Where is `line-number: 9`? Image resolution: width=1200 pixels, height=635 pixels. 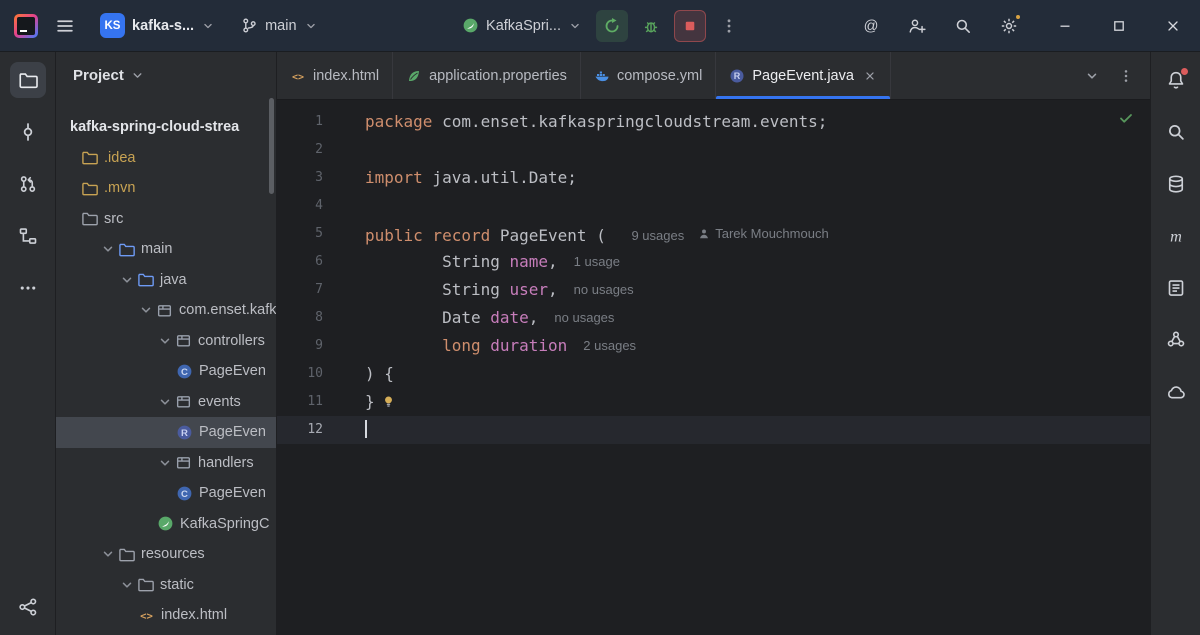
line-number: 9 is located at coordinates (300, 346).